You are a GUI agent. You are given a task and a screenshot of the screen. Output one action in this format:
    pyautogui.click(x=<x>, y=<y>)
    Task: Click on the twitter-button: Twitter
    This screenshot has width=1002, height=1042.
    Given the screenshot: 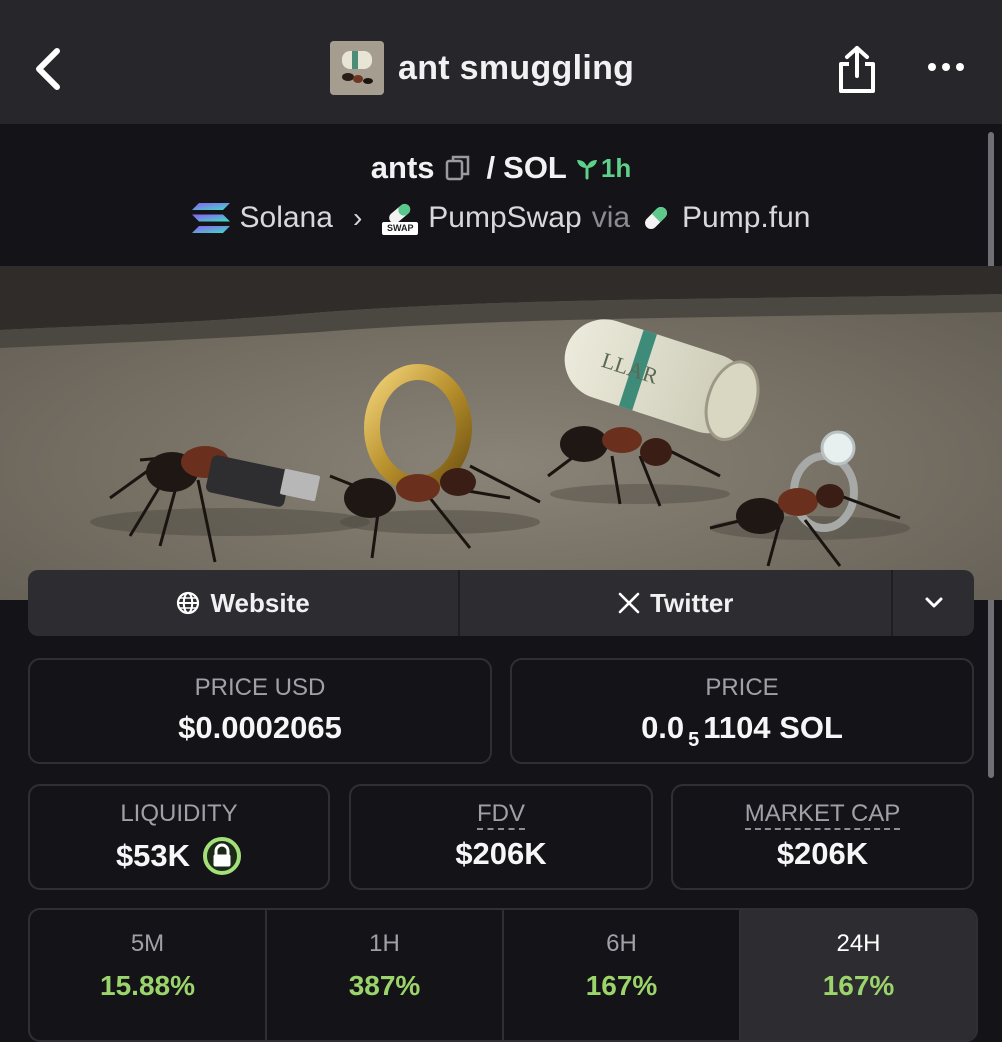 What is the action you would take?
    pyautogui.click(x=677, y=603)
    